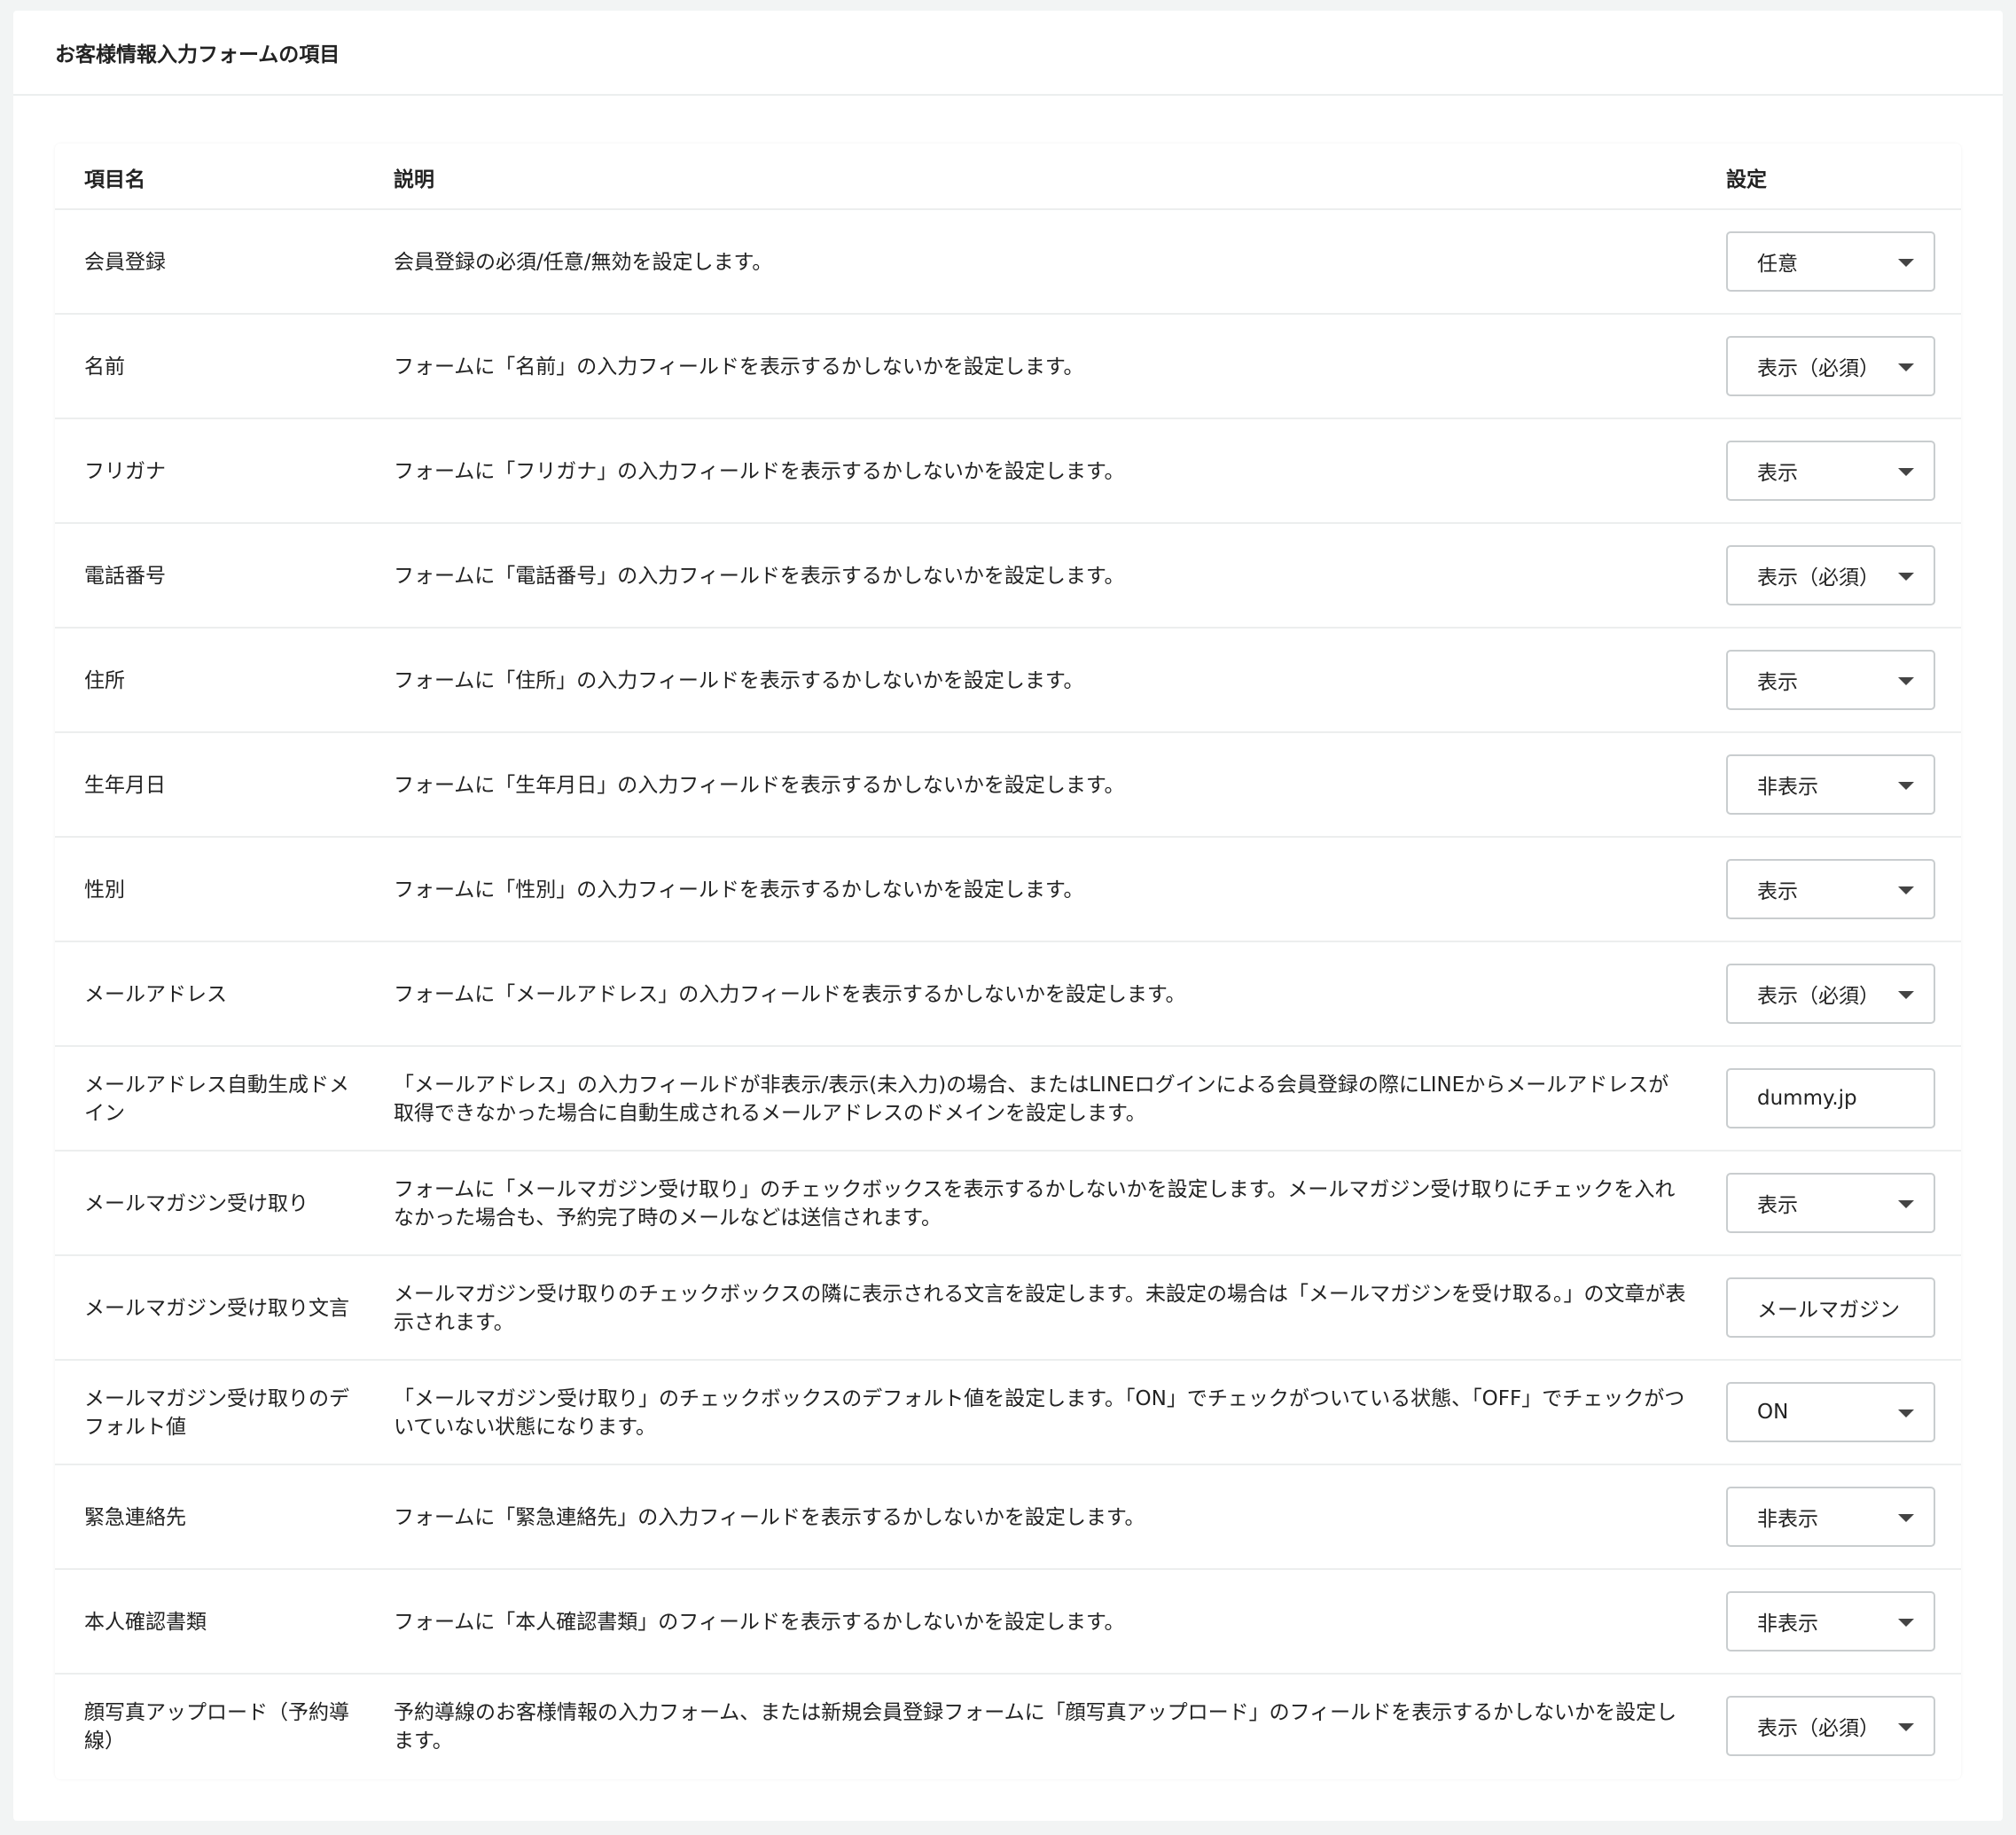  Describe the element at coordinates (759, 577) in the screenshot. I see `item-description: フォームに「電話番号」の入力フィールドを表示するかしないかを設定します。` at that location.